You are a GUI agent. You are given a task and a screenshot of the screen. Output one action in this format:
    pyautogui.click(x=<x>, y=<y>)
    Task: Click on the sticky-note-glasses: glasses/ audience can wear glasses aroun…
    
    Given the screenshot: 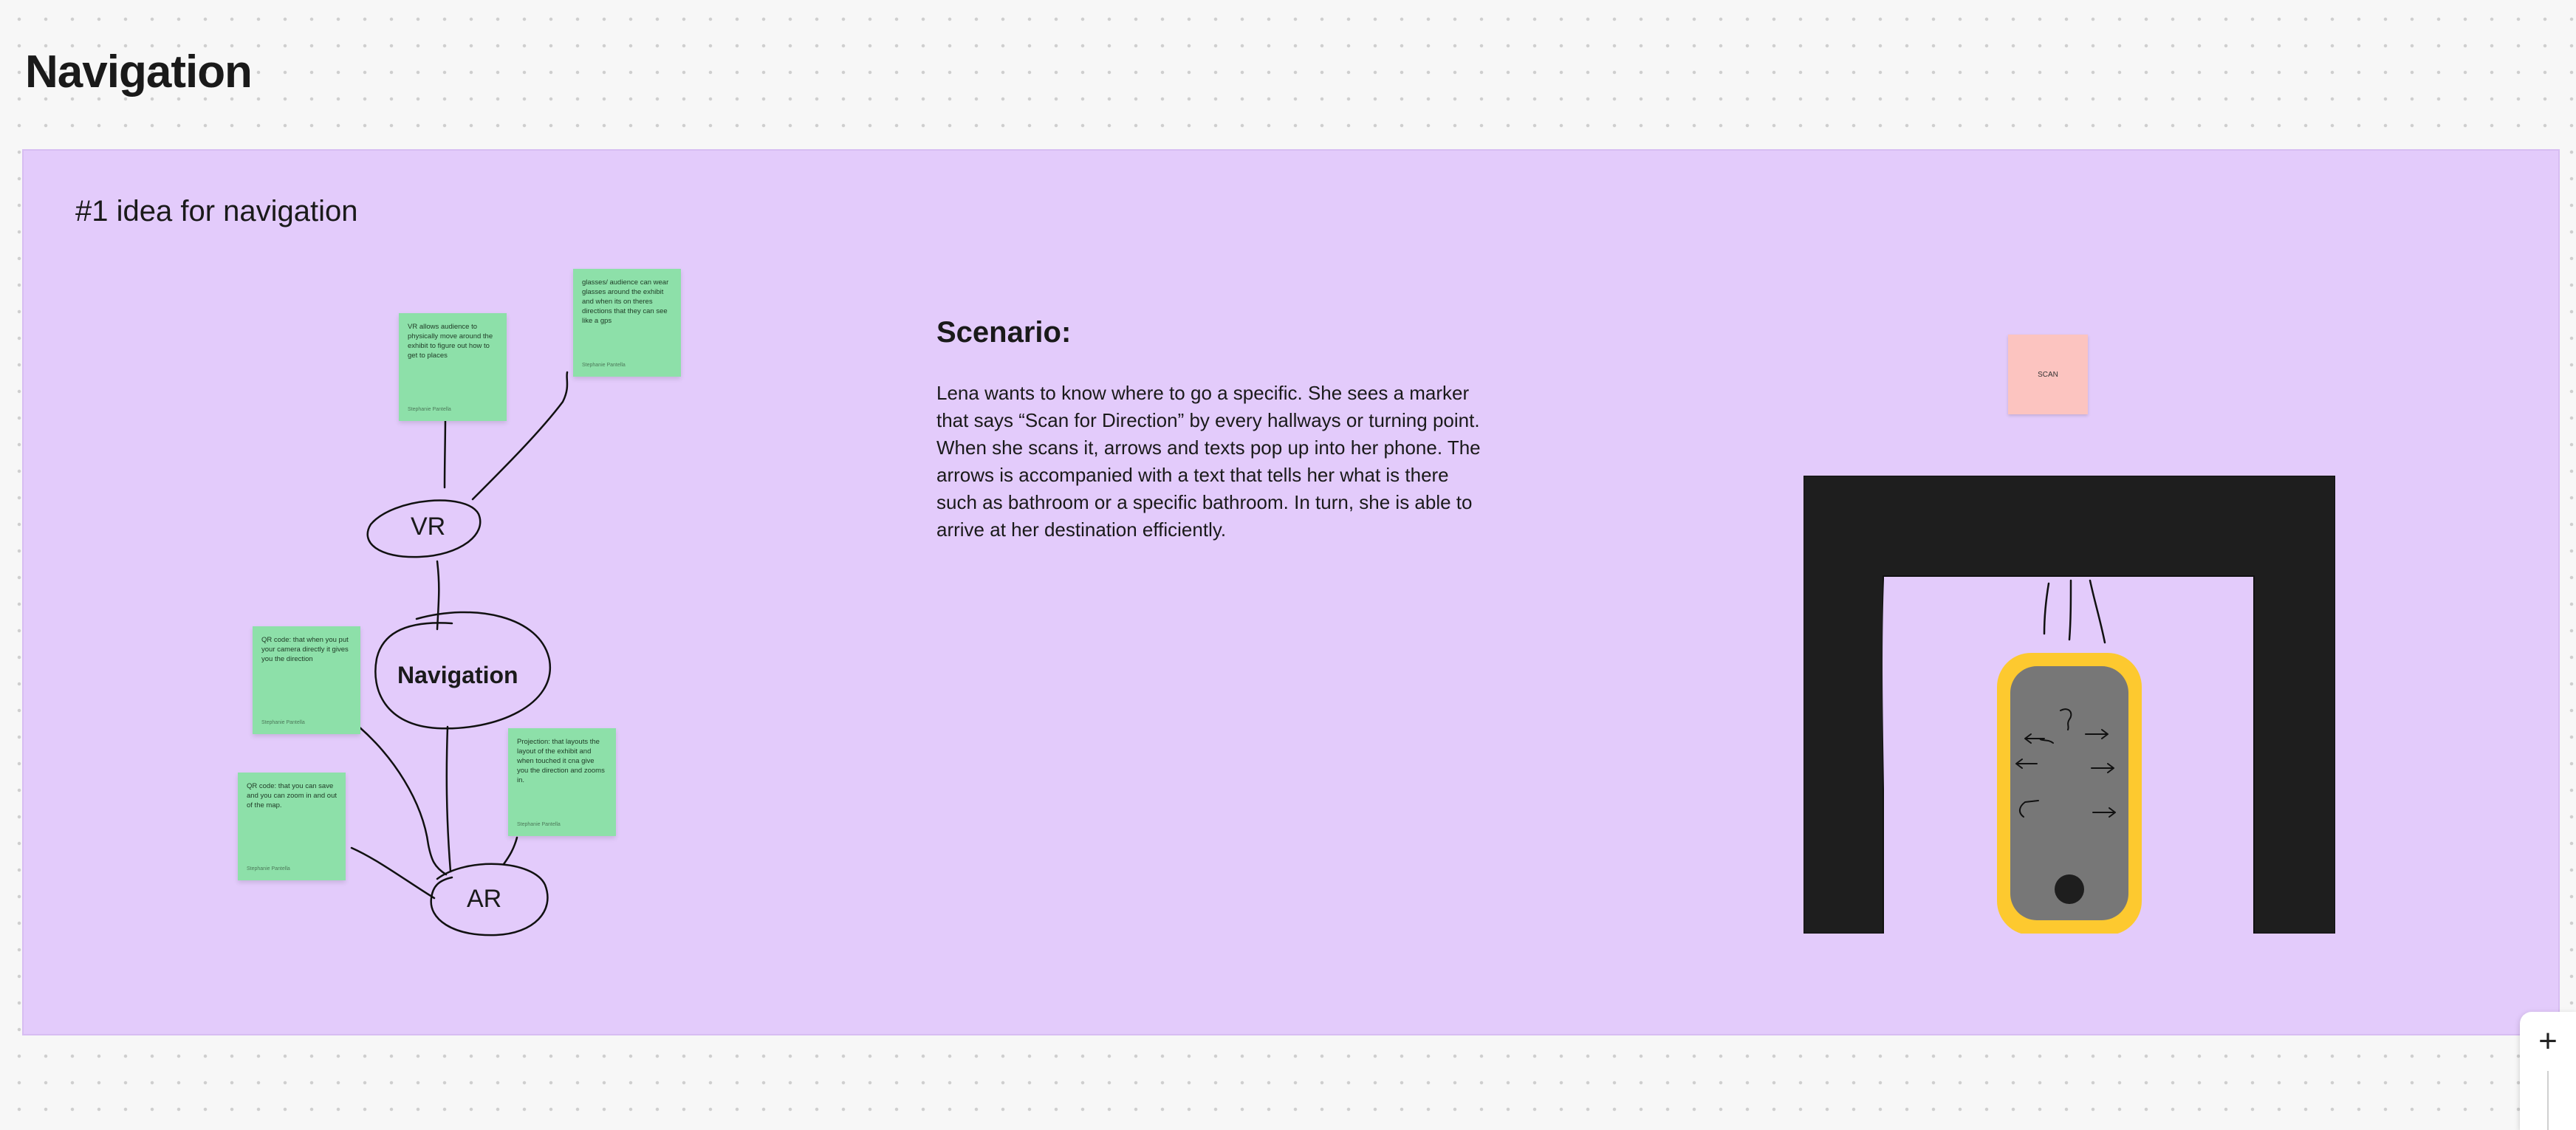 What is the action you would take?
    pyautogui.click(x=627, y=323)
    